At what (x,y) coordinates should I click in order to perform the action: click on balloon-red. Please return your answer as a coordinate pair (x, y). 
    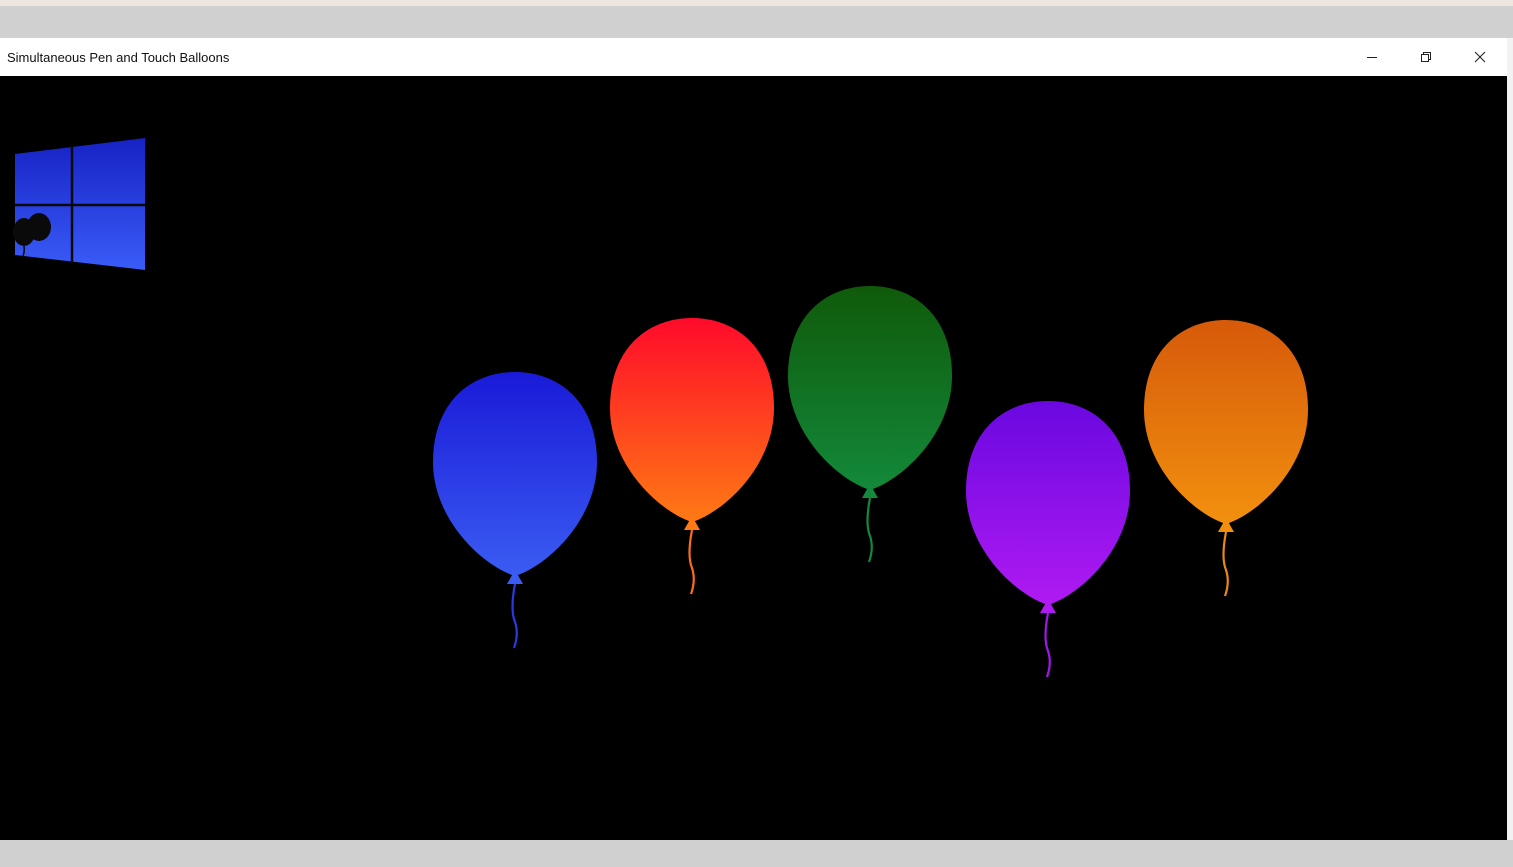
    Looking at the image, I should click on (692, 456).